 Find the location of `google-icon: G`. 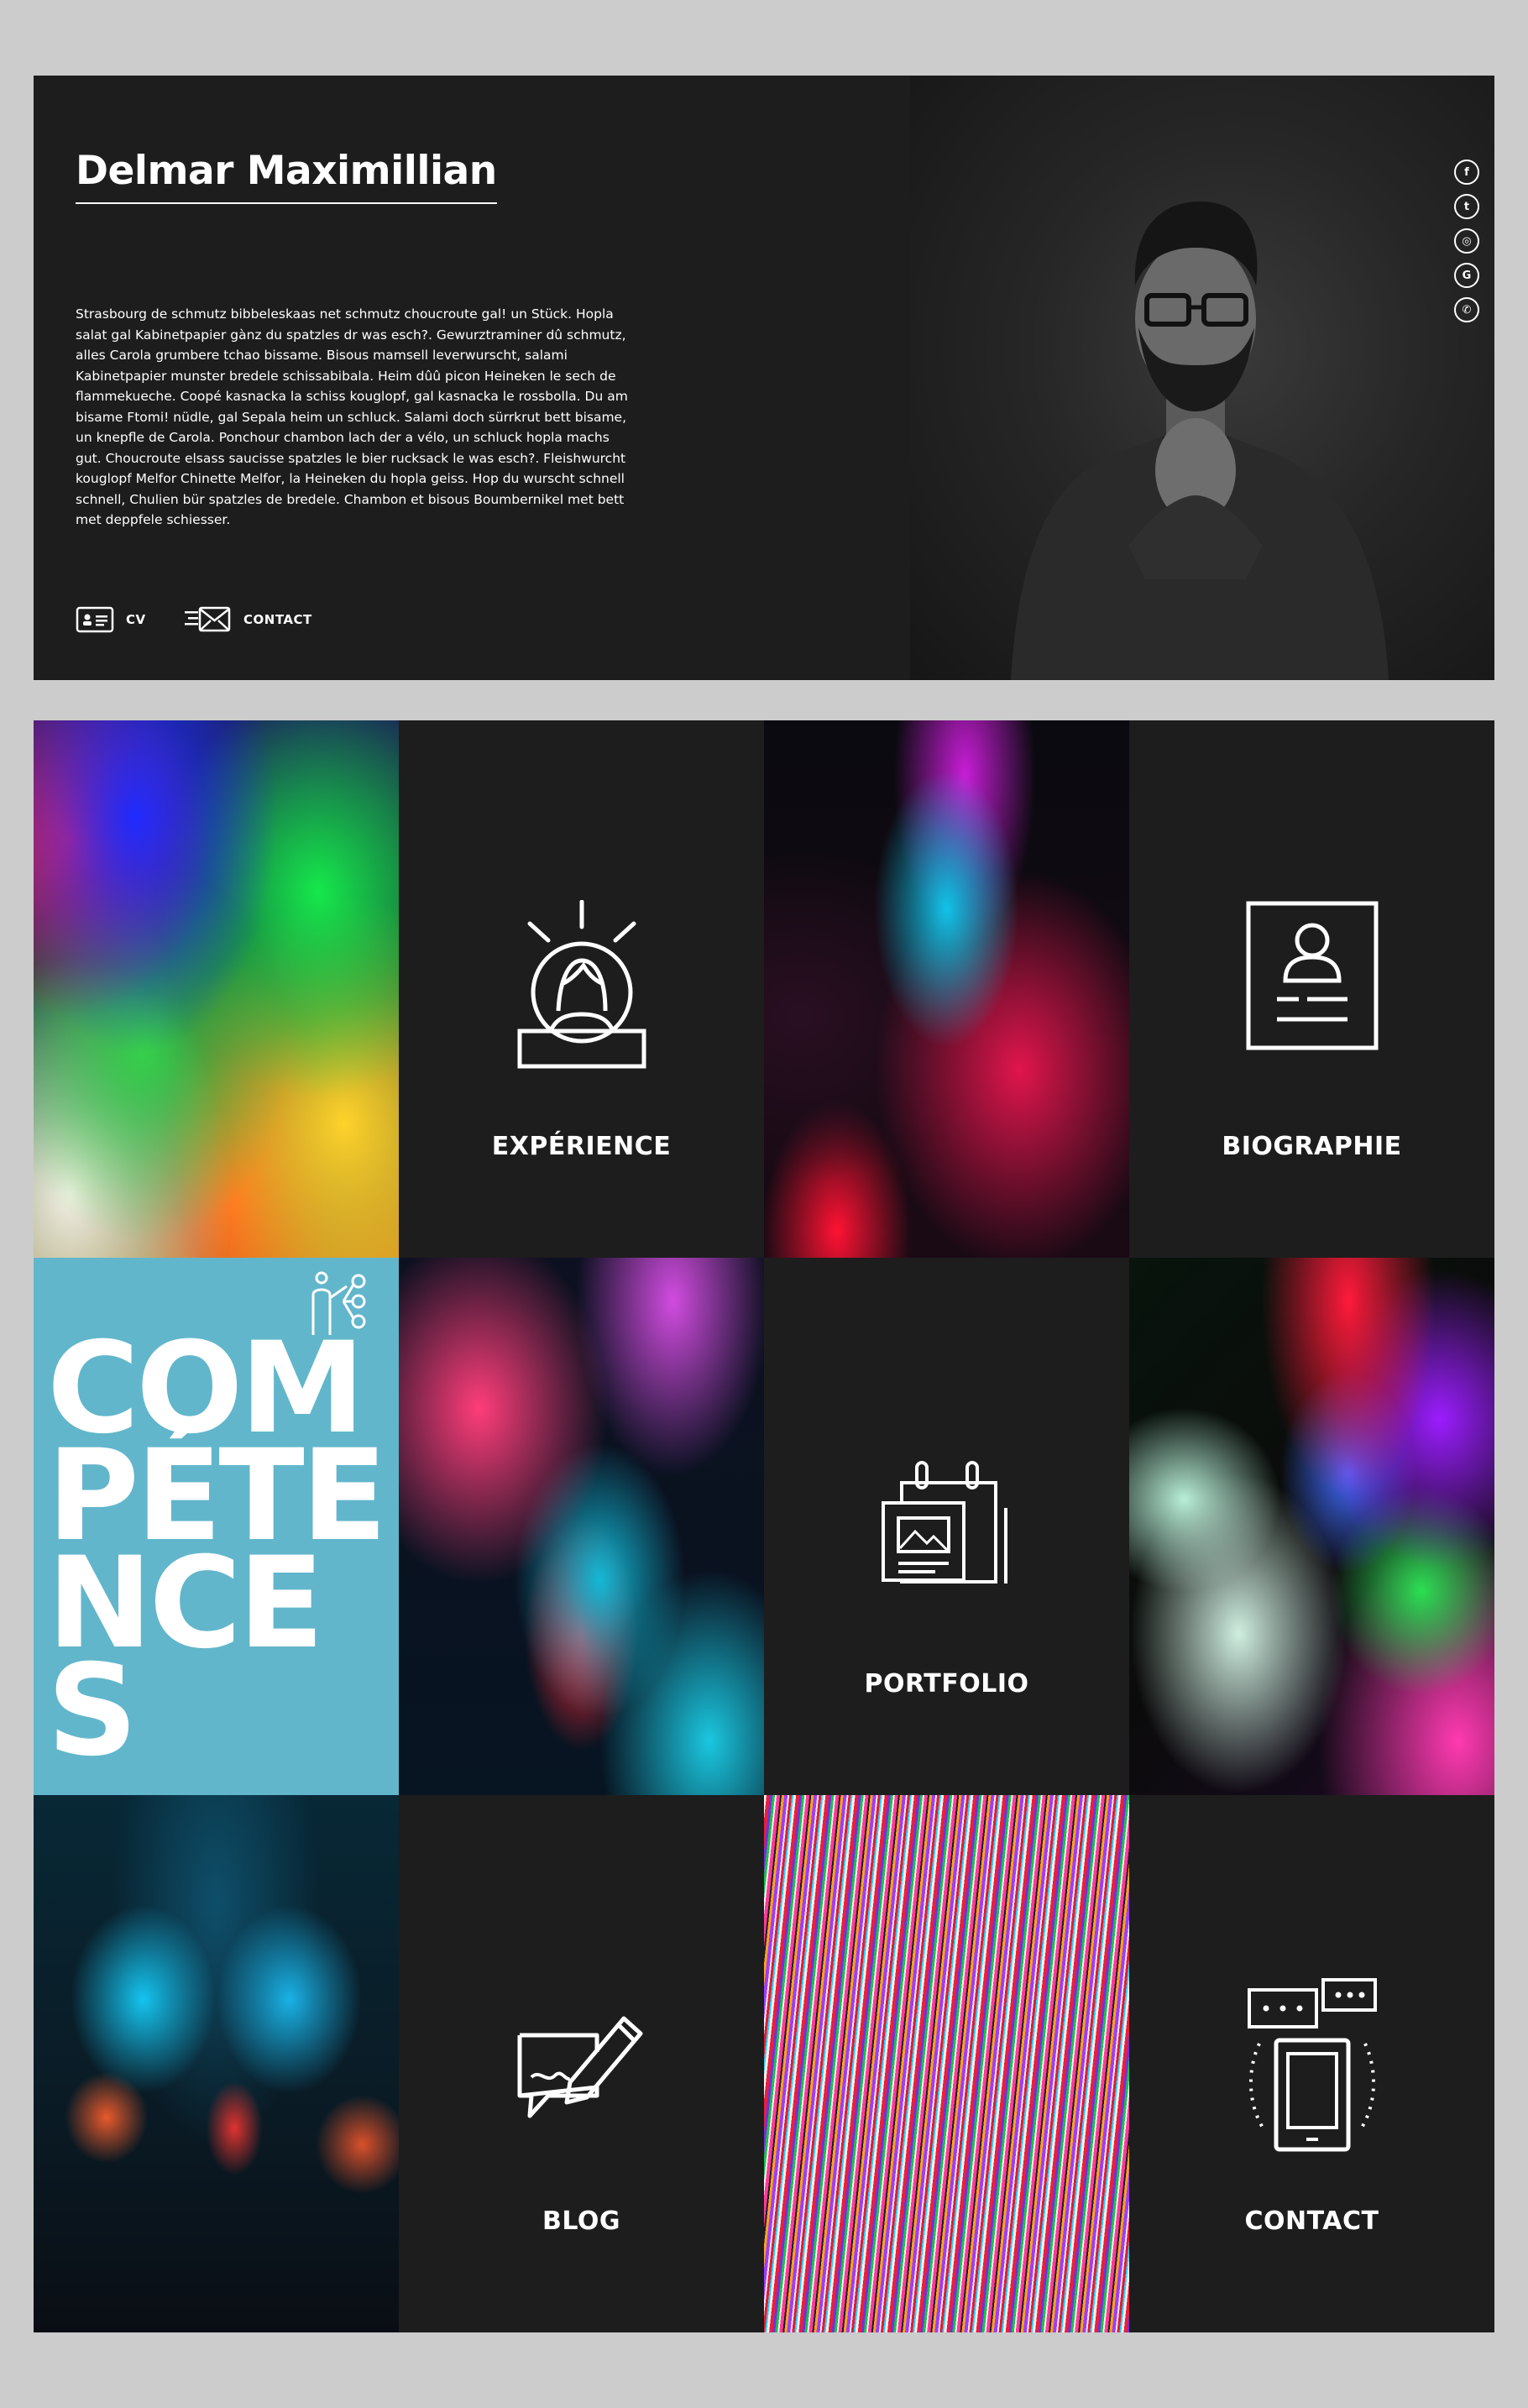

google-icon: G is located at coordinates (1466, 275).